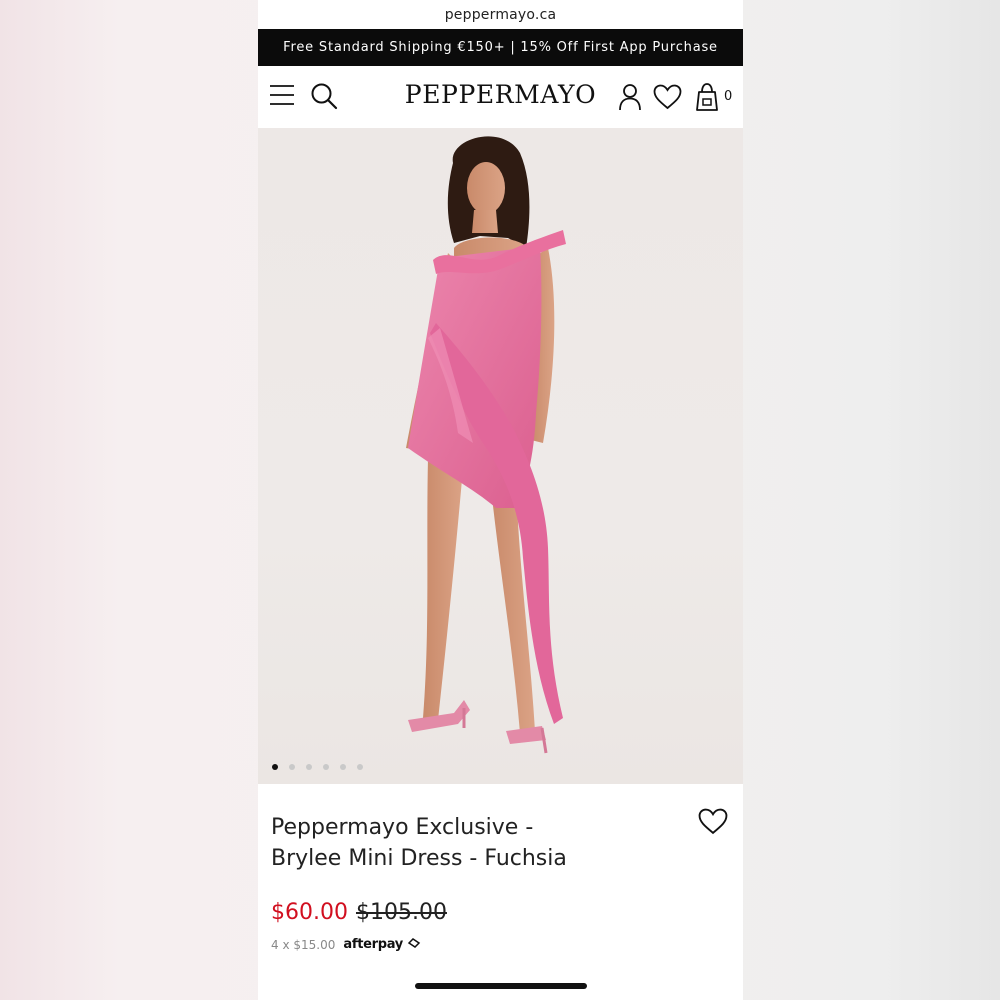 The height and width of the screenshot is (1000, 1000). What do you see at coordinates (501, 986) in the screenshot?
I see `home-indicator` at bounding box center [501, 986].